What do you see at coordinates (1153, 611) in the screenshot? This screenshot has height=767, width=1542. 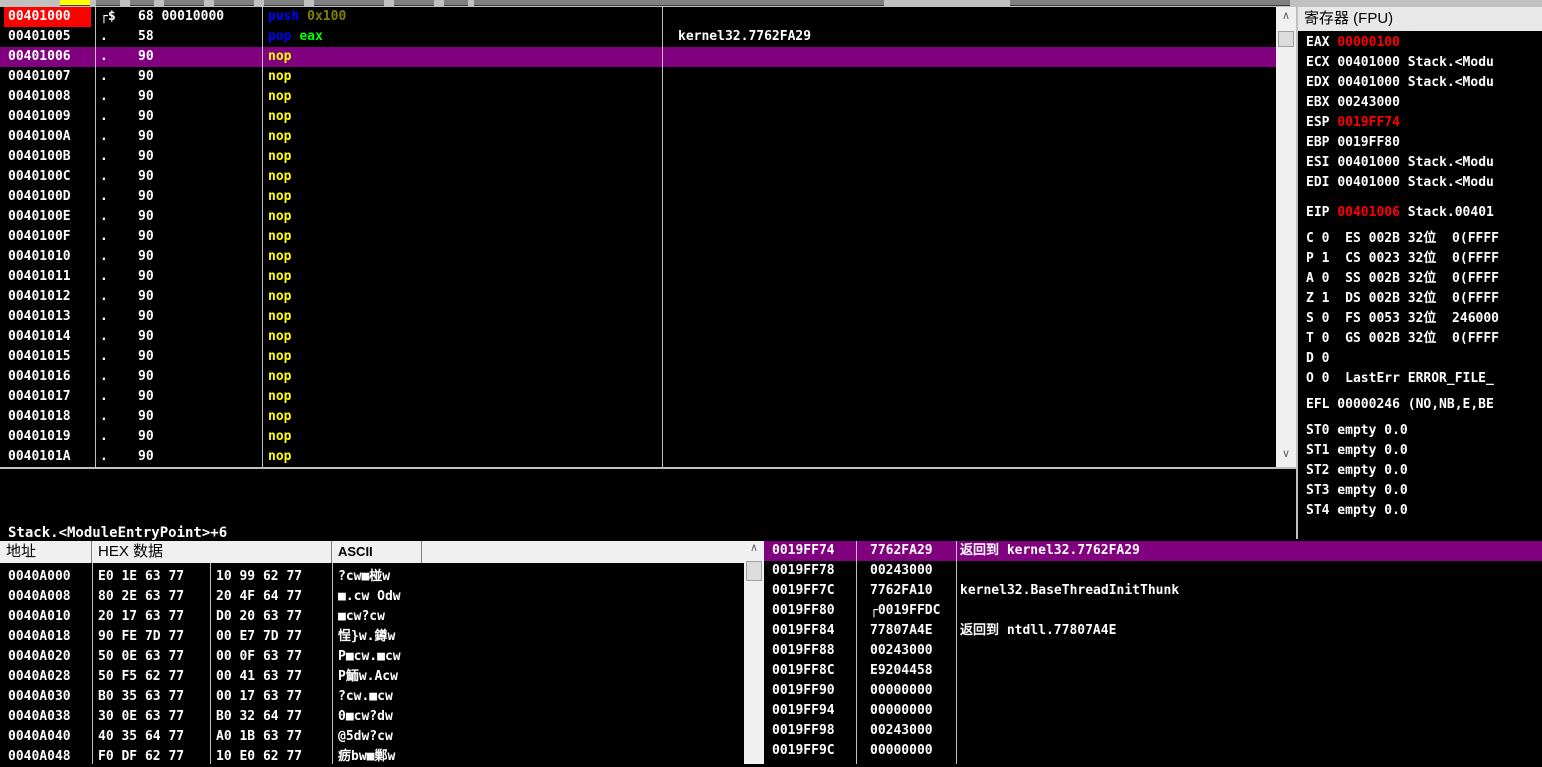 I see `stack-row: 0019FF80 ┌0019FFDC` at bounding box center [1153, 611].